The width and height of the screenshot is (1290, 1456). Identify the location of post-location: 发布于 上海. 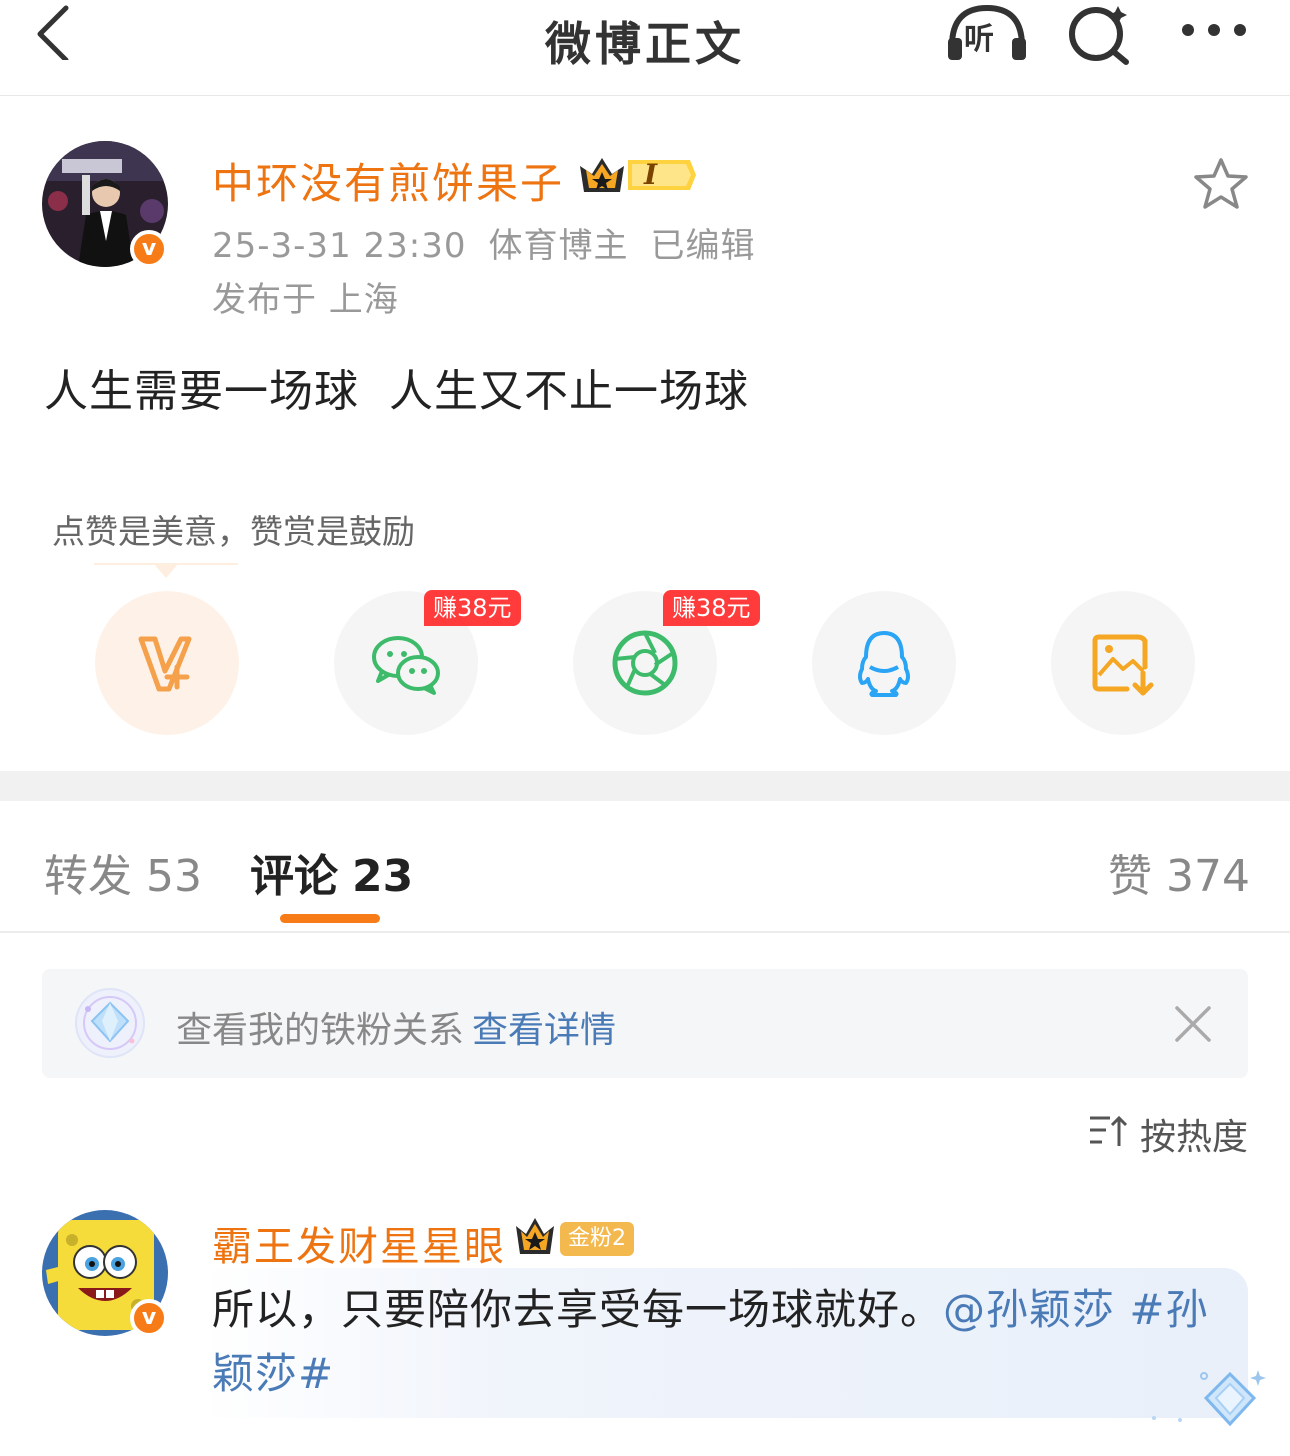
(305, 300).